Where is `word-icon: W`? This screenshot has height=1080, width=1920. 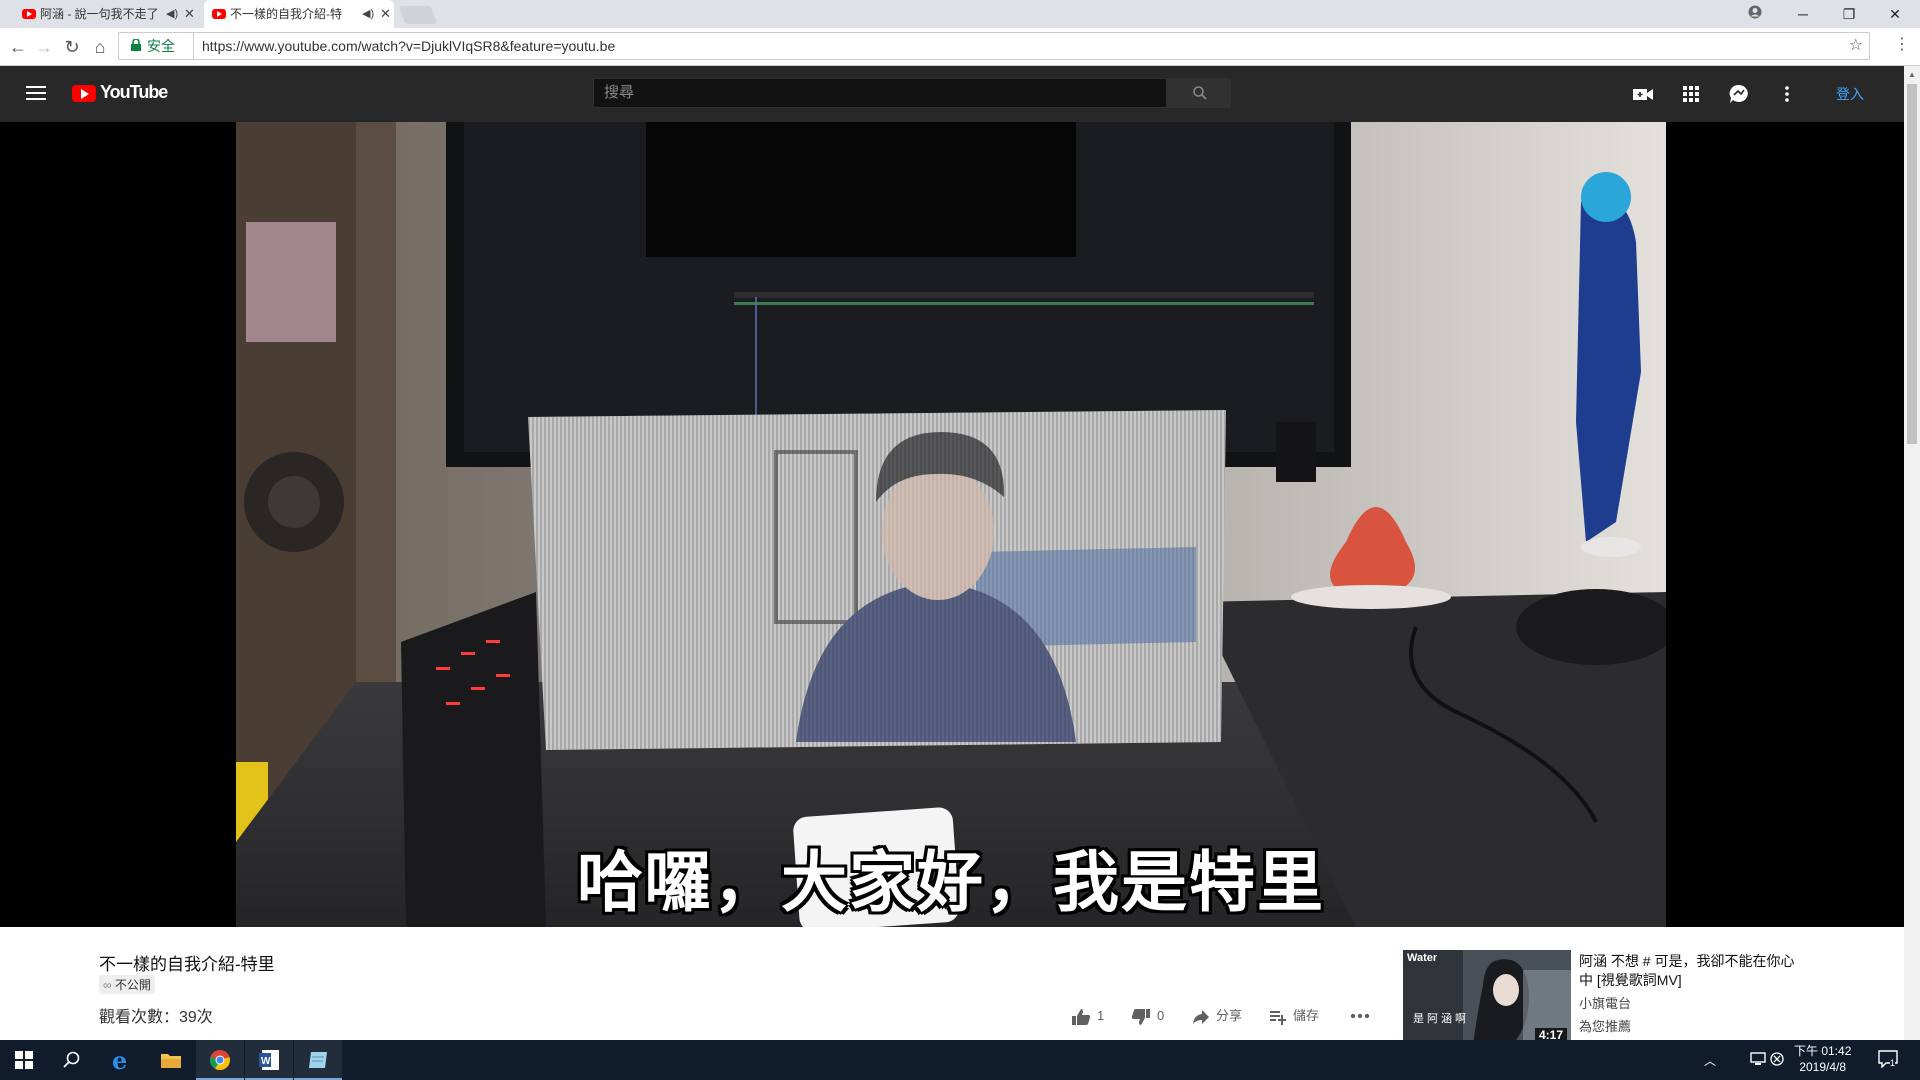 word-icon: W is located at coordinates (269, 1060).